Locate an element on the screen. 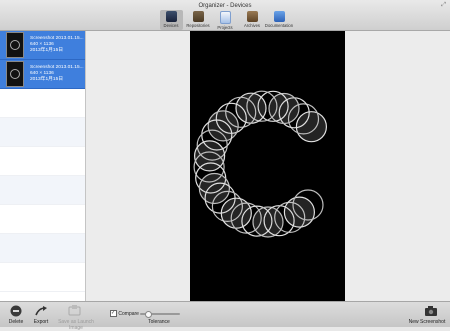 The width and height of the screenshot is (450, 331). tab-label: Repositories is located at coordinates (198, 25).